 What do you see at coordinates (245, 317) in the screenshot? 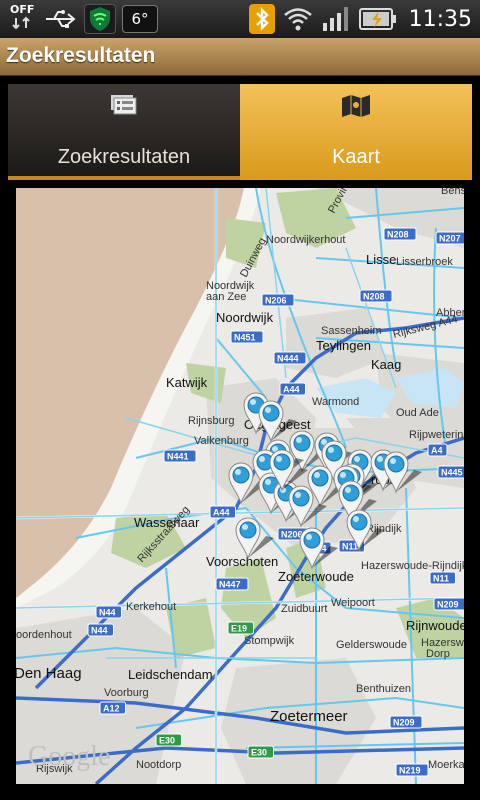
I see `place-label: Noordwijk` at bounding box center [245, 317].